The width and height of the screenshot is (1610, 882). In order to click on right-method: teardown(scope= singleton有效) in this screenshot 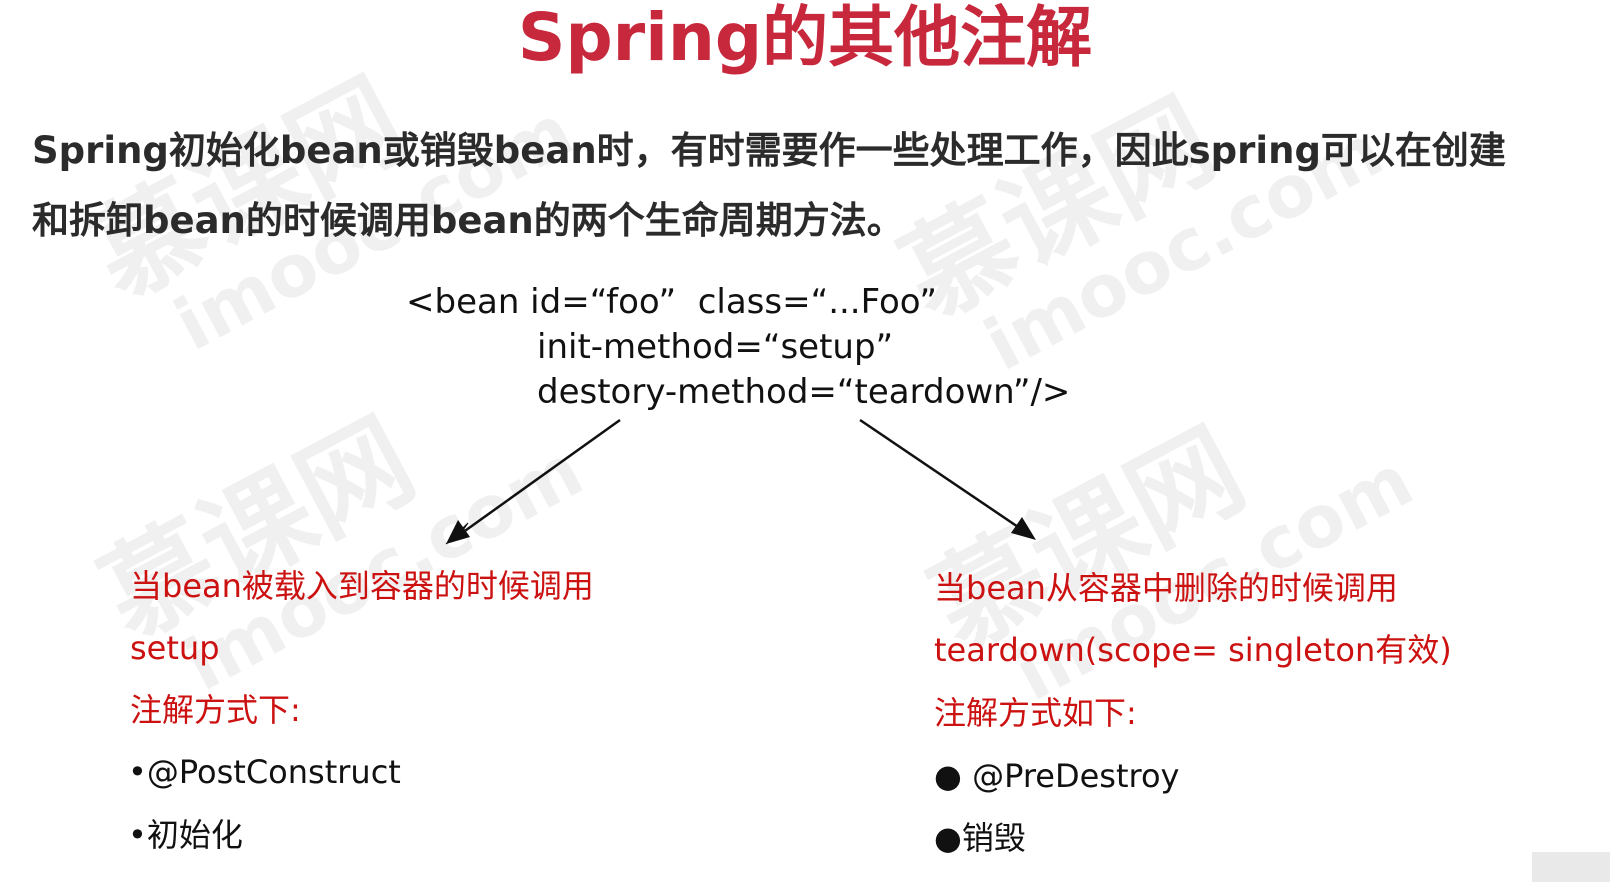, I will do `click(1193, 650)`.